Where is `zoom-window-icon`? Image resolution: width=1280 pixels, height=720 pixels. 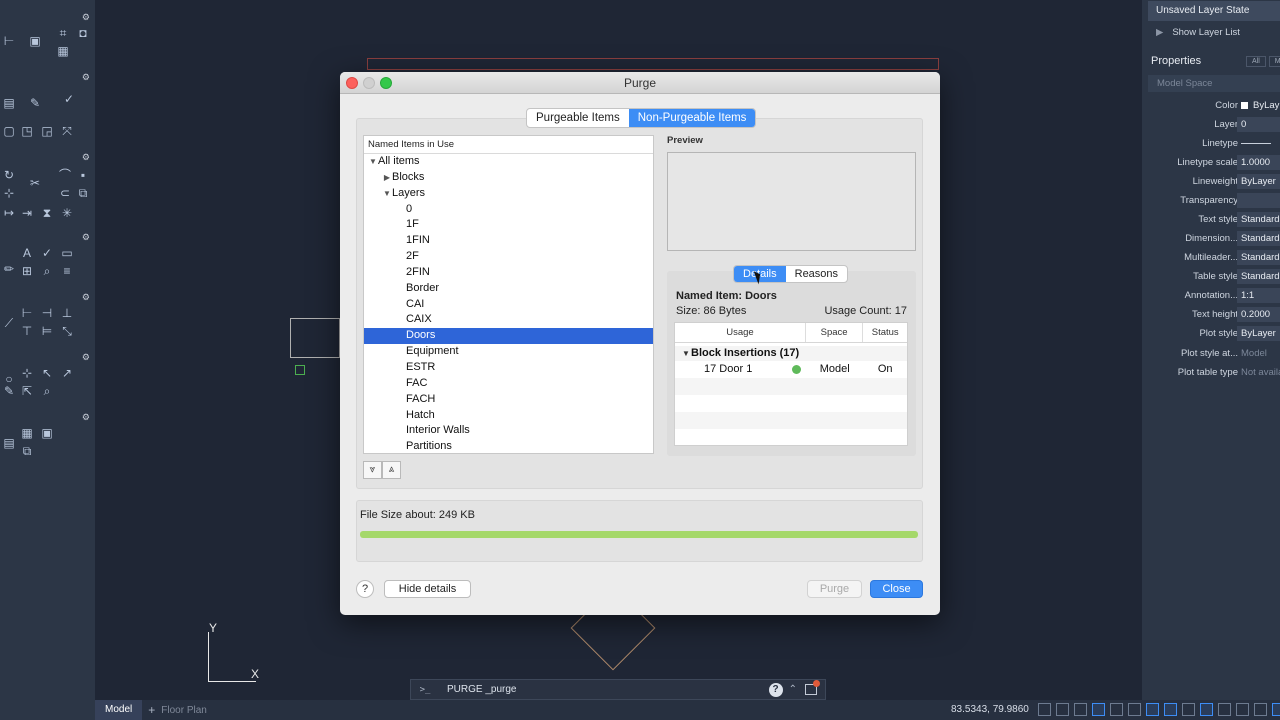
zoom-window-icon is located at coordinates (386, 83).